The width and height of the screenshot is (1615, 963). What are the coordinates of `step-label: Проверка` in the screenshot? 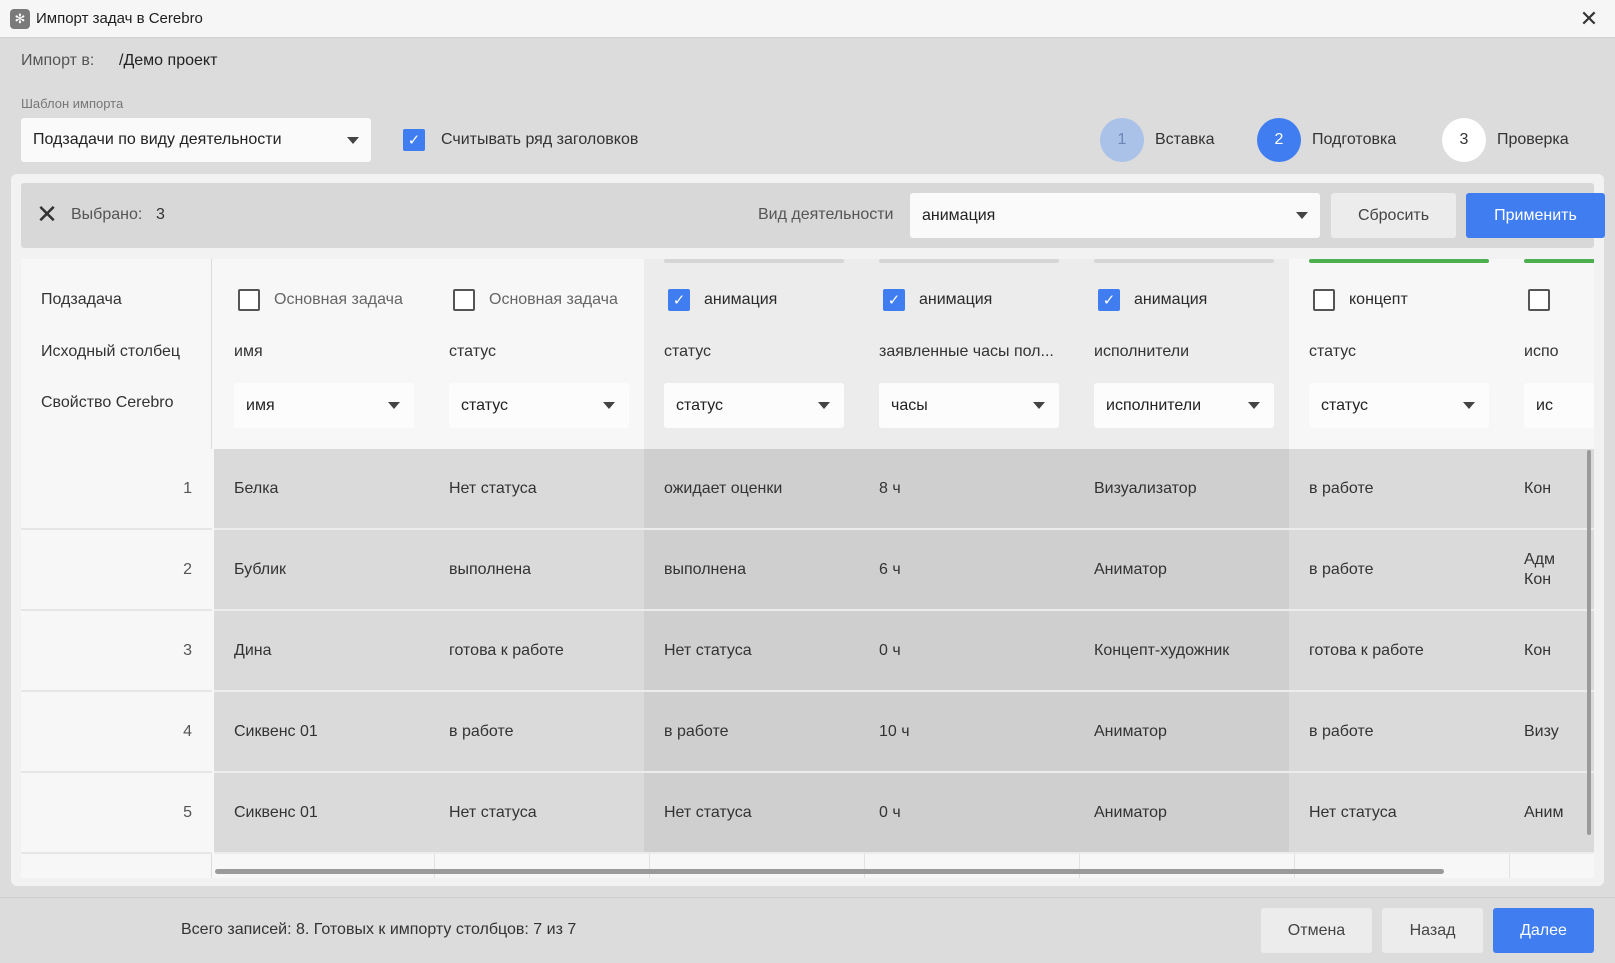 It's located at (1533, 139).